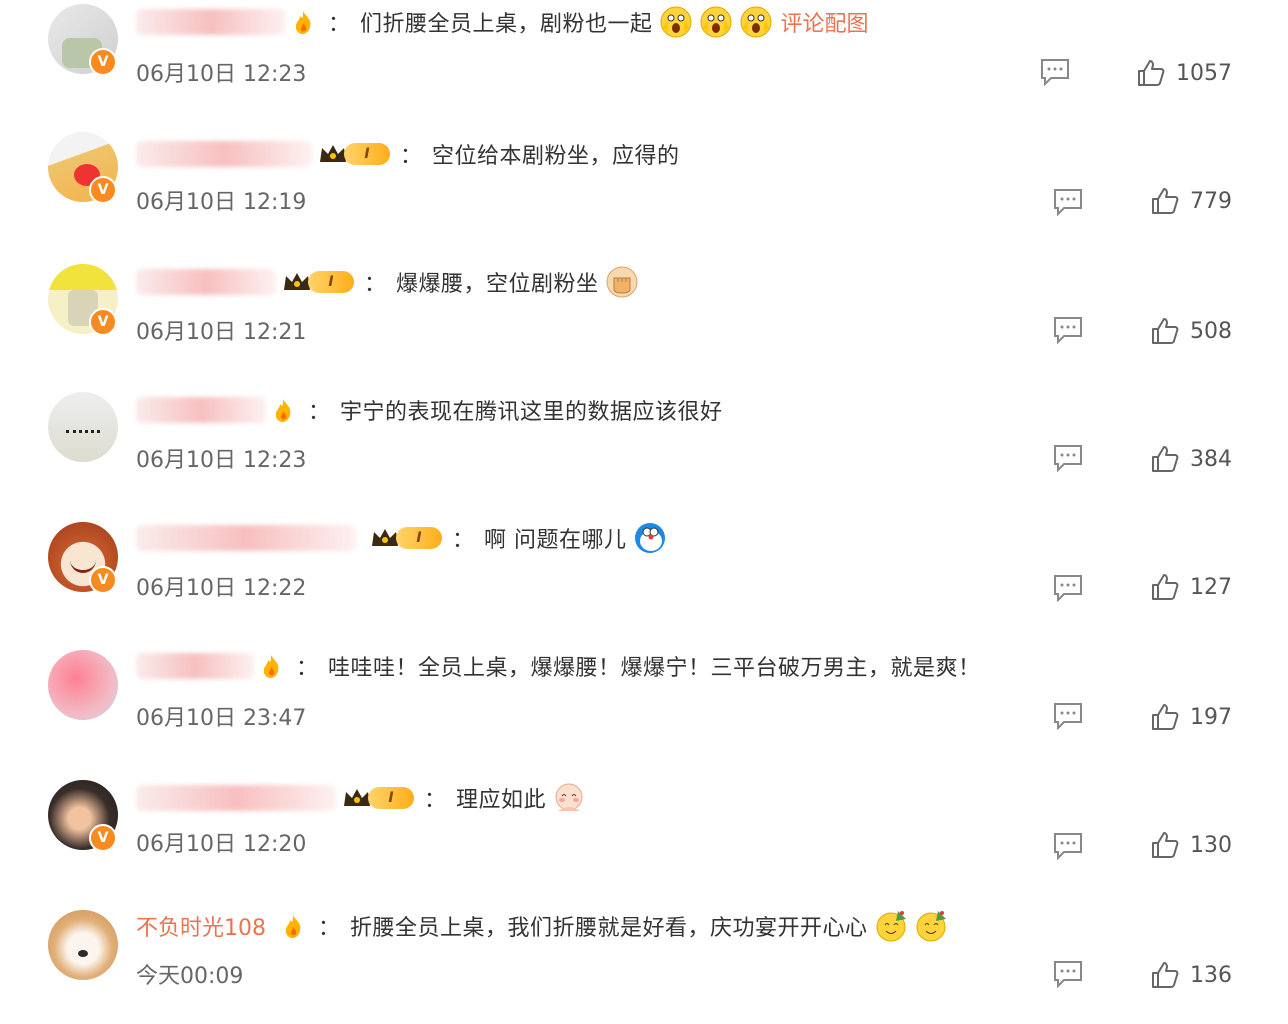 This screenshot has width=1288, height=1024. Describe the element at coordinates (497, 284) in the screenshot. I see `comment-text: 爆爆腰，空位剧粉坐` at that location.